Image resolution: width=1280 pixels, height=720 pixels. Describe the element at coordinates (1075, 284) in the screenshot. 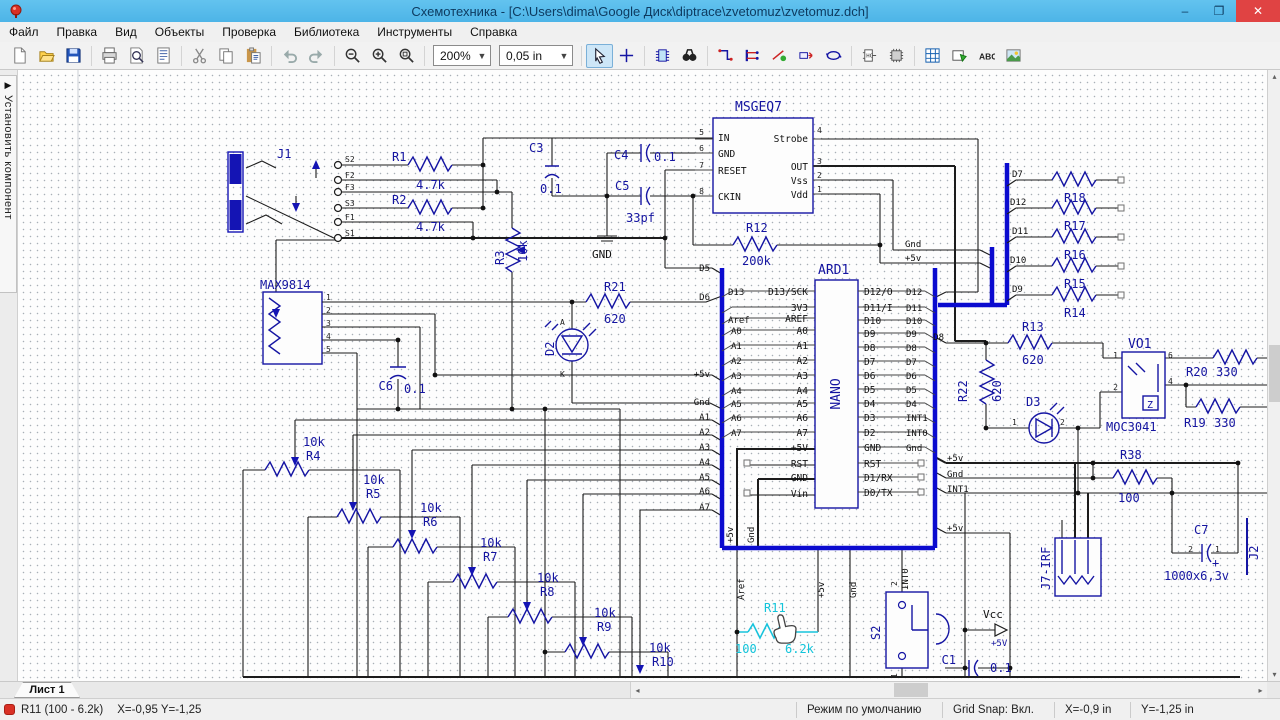

I see `schematic-label: R15` at that location.